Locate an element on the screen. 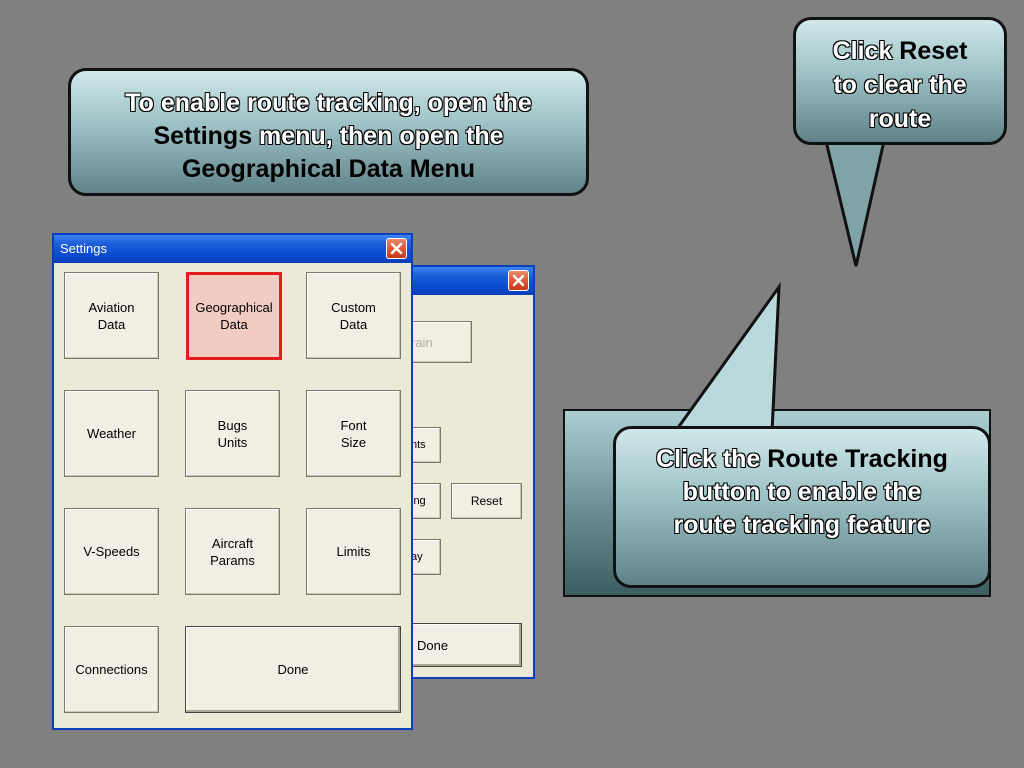 This screenshot has height=768, width=1024. callout-line-2: Settings menu, then open the is located at coordinates (328, 136).